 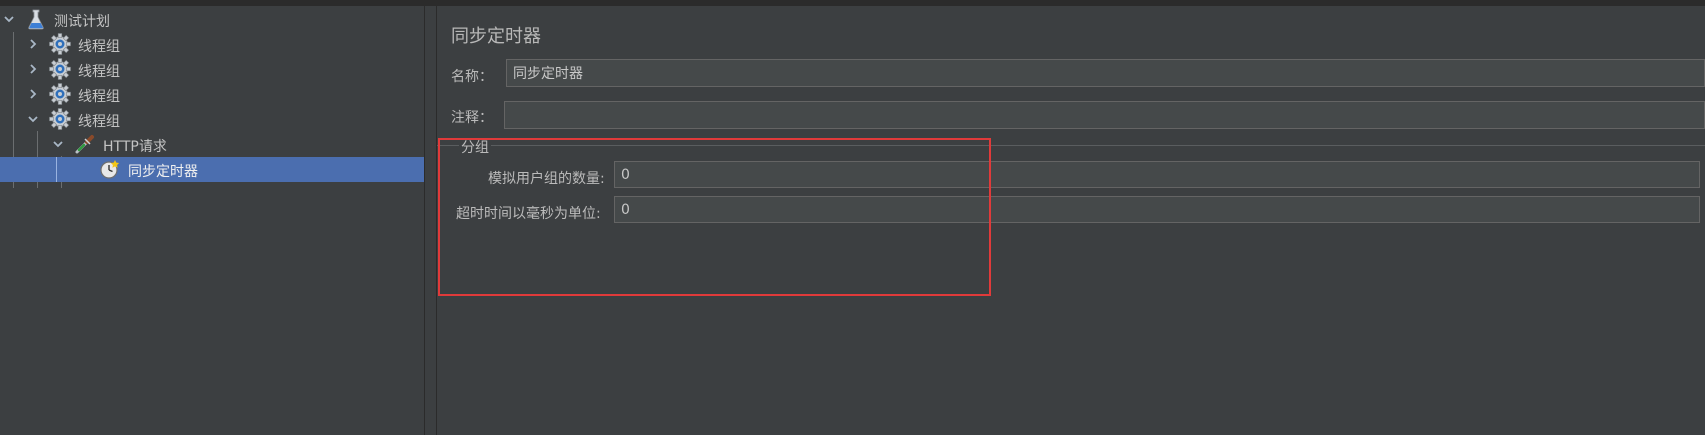 I want to click on name-field, so click(x=1105, y=73).